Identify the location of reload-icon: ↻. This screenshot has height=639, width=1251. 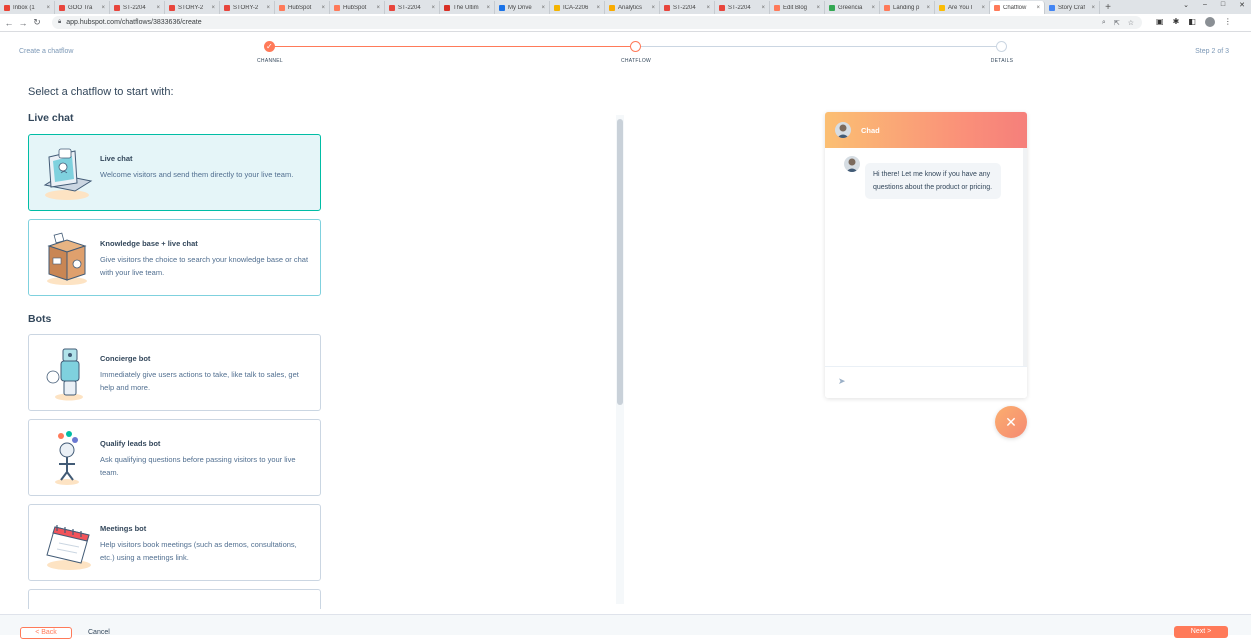
(37, 22).